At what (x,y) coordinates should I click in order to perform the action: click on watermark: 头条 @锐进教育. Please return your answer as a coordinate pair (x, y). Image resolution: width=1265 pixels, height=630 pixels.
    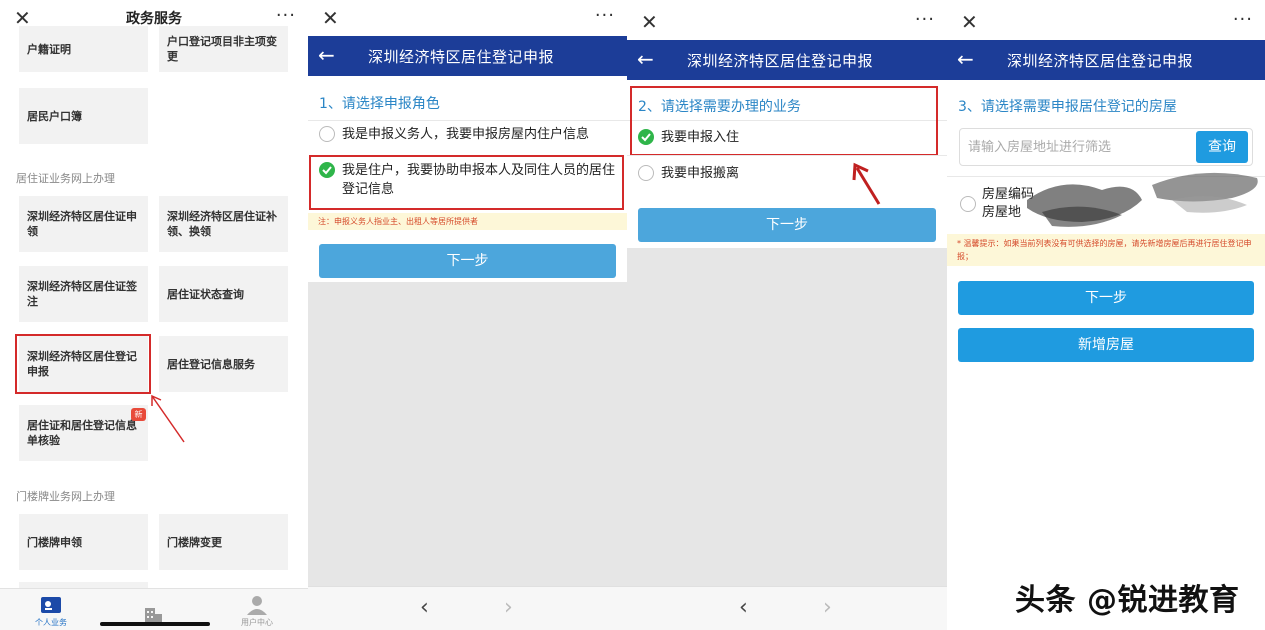
    Looking at the image, I should click on (1127, 600).